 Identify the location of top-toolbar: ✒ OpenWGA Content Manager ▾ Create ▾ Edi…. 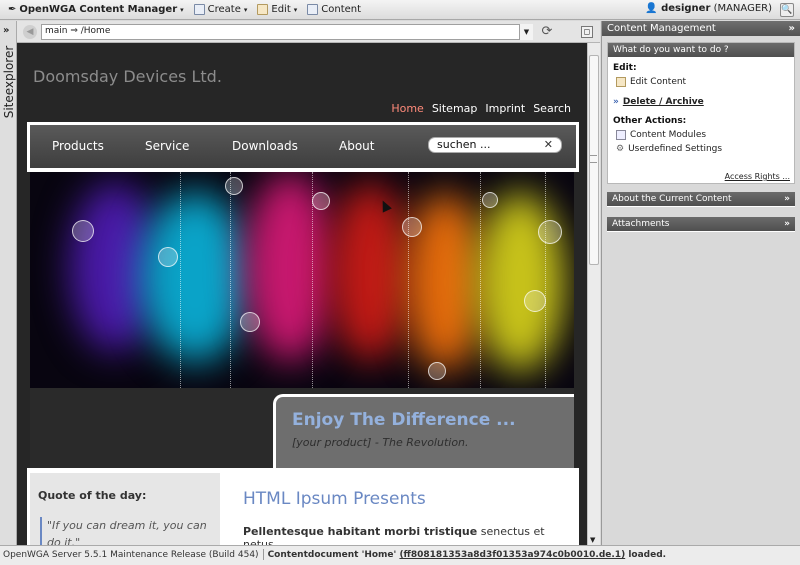
(400, 10).